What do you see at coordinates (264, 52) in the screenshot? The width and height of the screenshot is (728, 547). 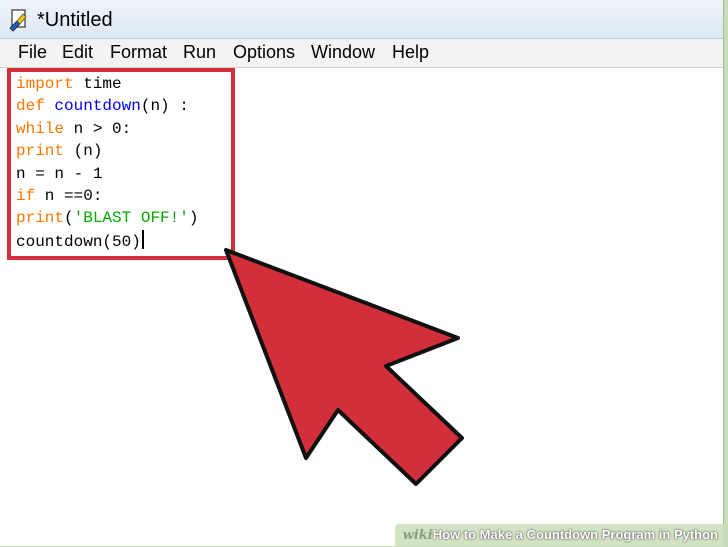 I see `menu-options: Options` at bounding box center [264, 52].